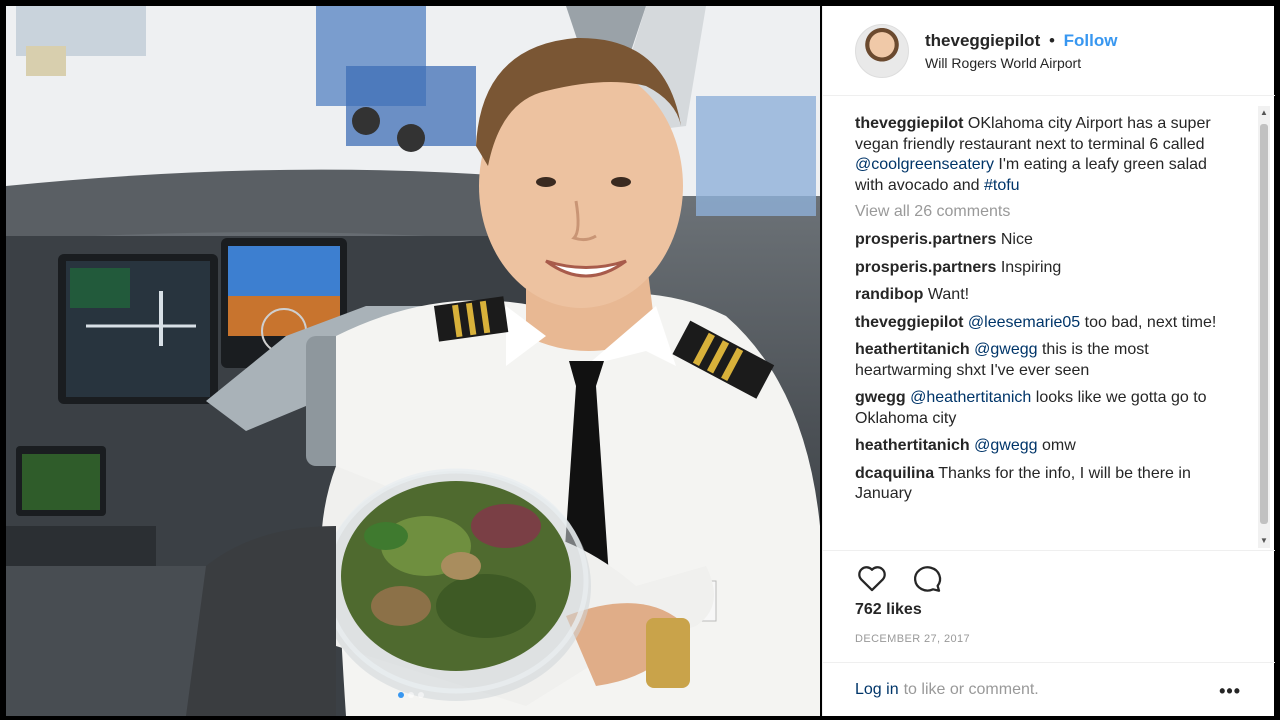  I want to click on scroll-down-arrow-icon: ▼, so click(1264, 541).